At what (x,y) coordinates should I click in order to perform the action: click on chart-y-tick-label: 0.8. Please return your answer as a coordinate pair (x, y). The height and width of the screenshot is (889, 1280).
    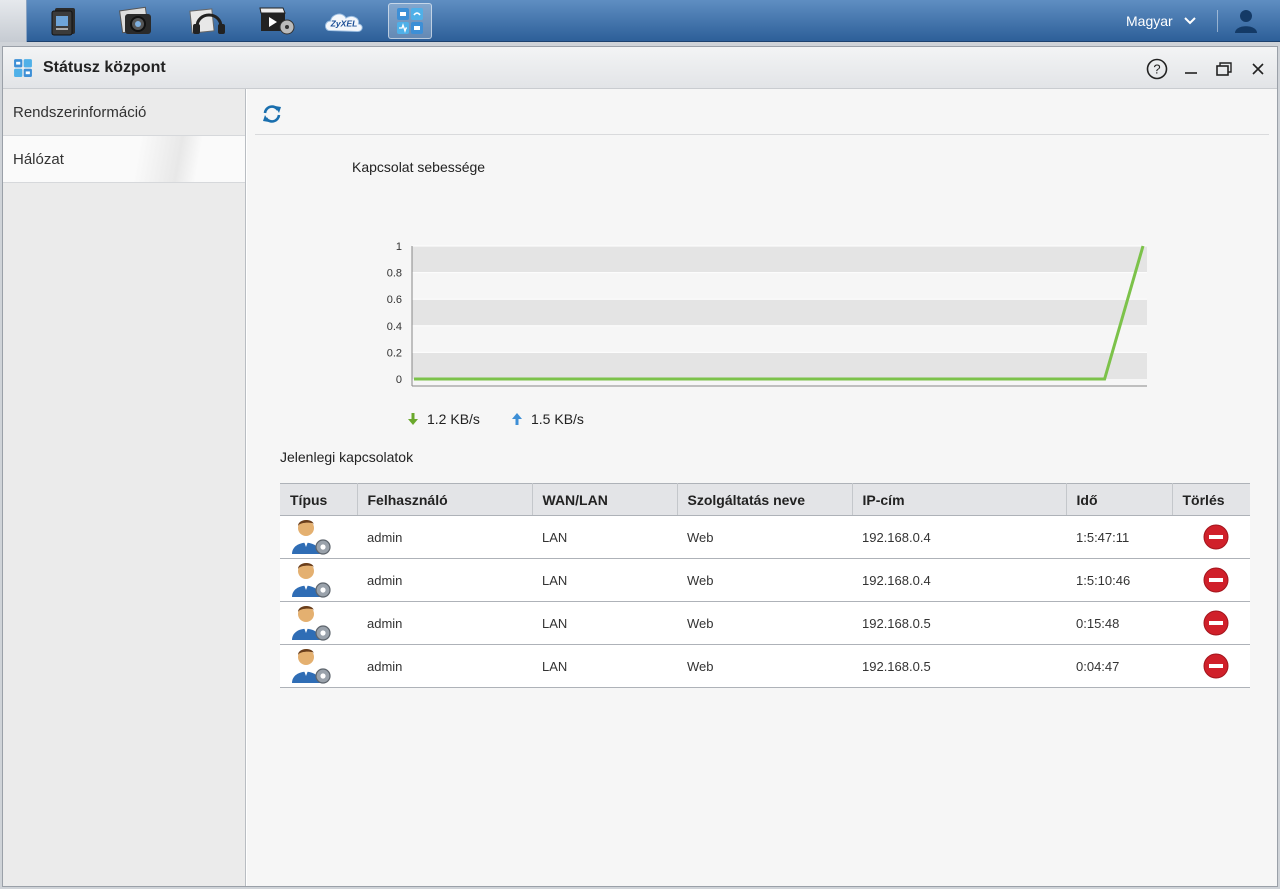
    Looking at the image, I should click on (394, 274).